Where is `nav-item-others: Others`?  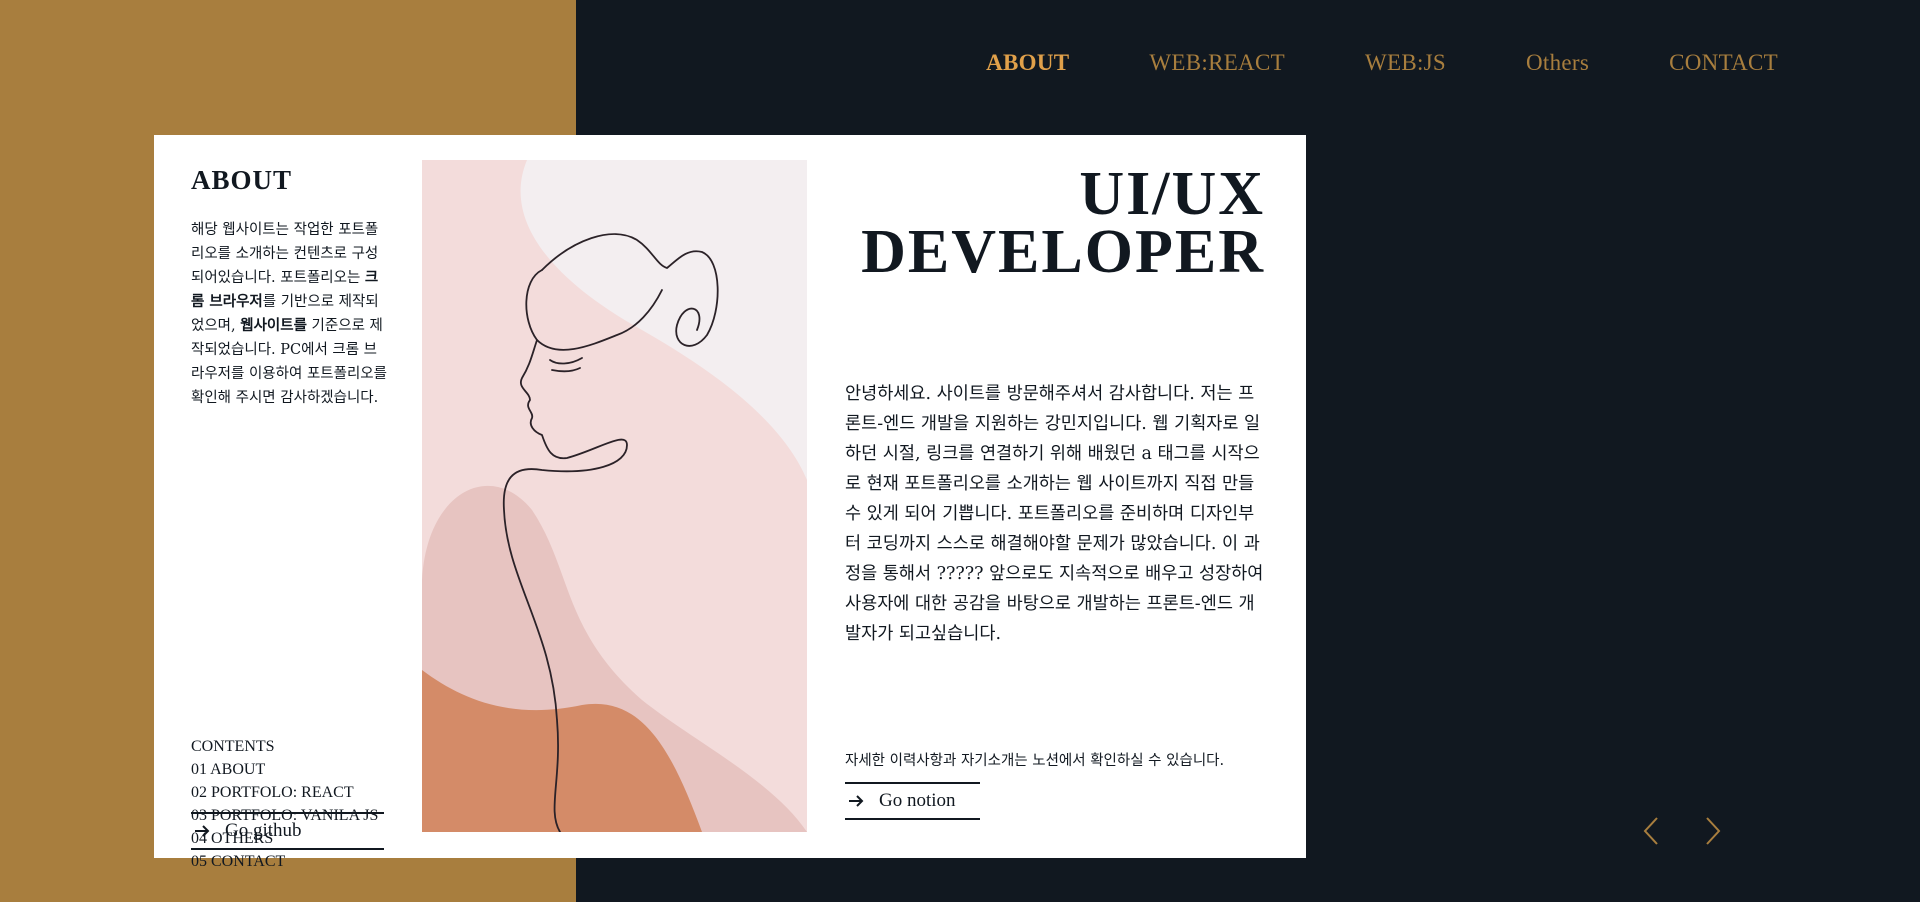 nav-item-others: Others is located at coordinates (1557, 63).